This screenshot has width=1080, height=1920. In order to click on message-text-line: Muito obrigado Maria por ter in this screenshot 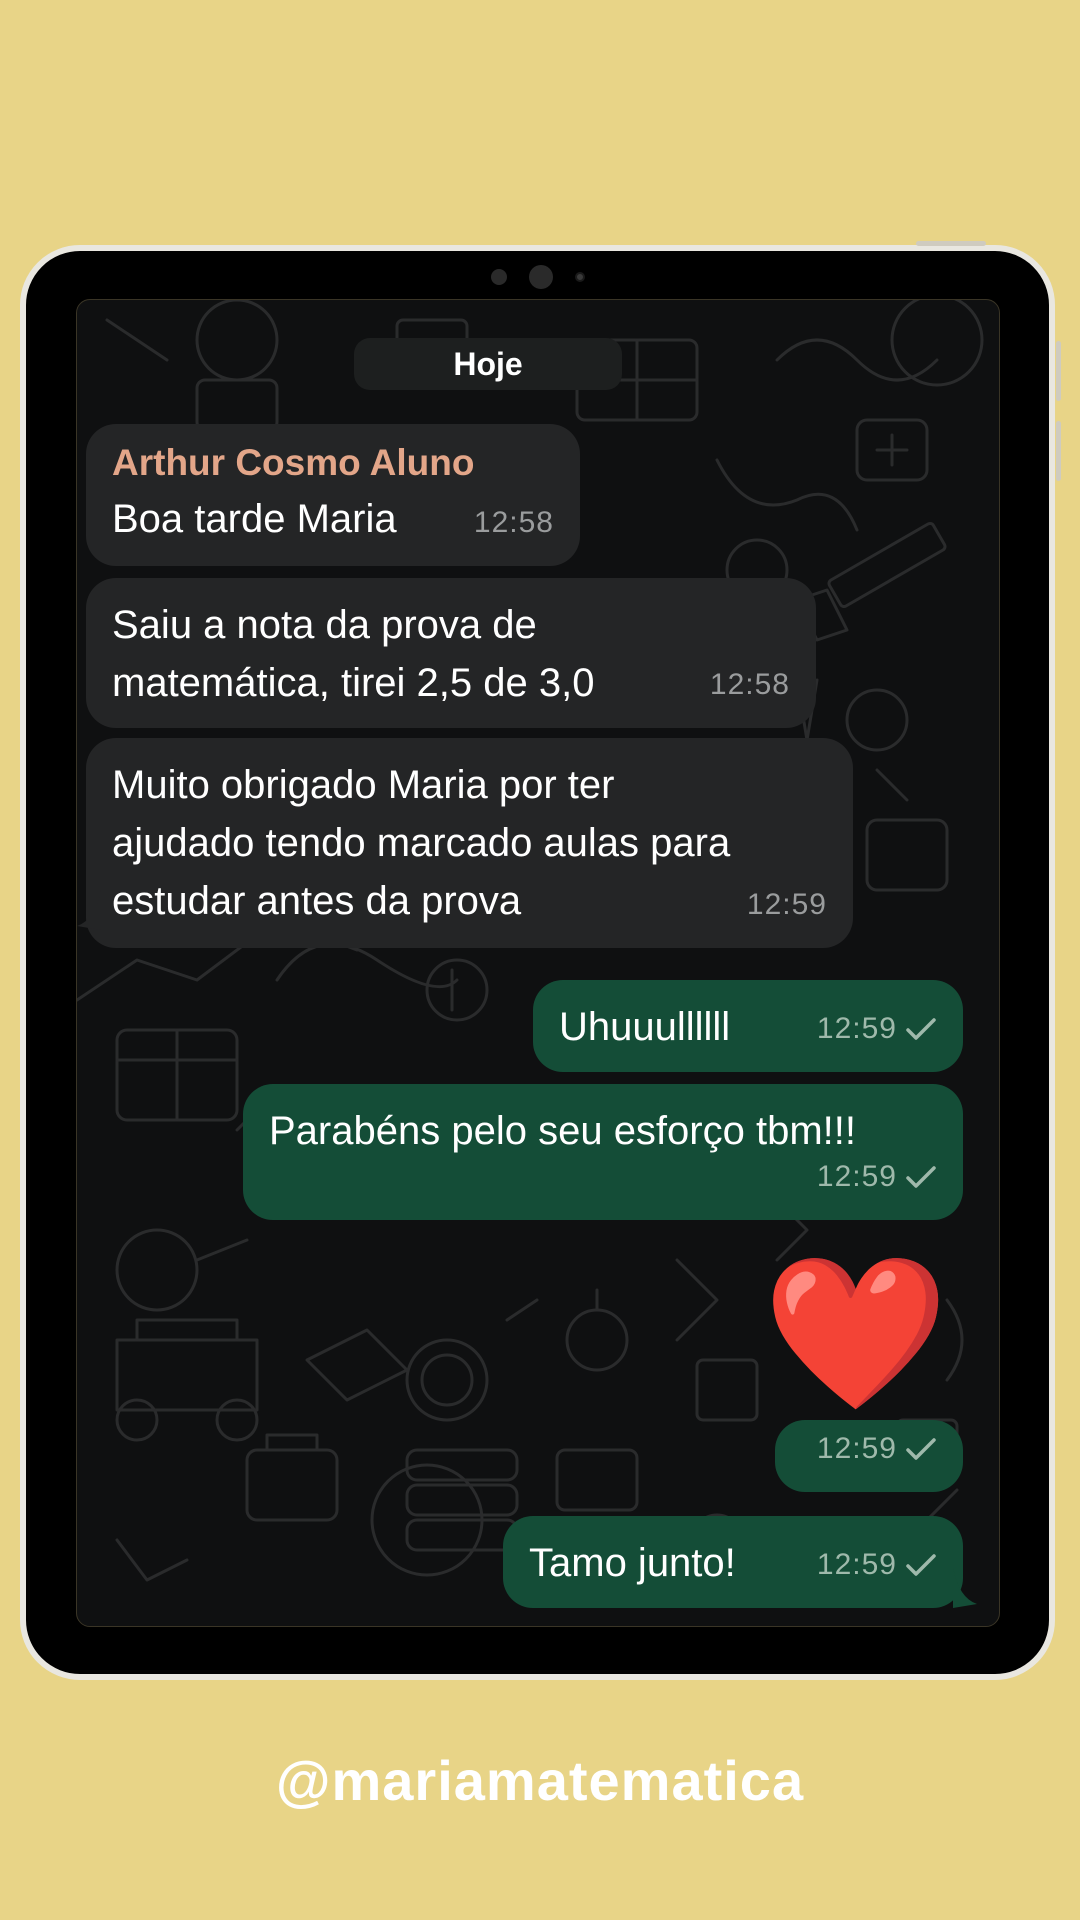, I will do `click(363, 785)`.